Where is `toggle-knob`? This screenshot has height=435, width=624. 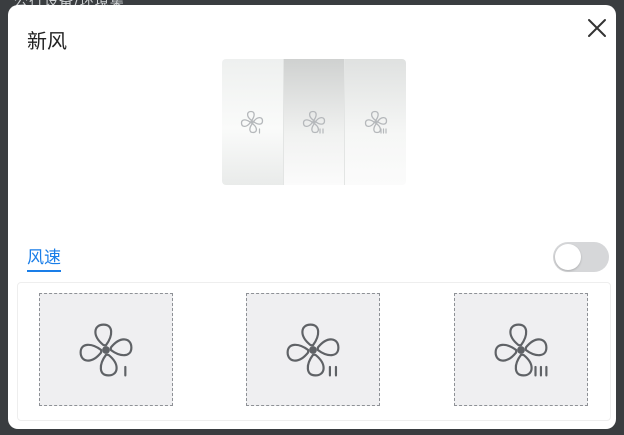 toggle-knob is located at coordinates (568, 257).